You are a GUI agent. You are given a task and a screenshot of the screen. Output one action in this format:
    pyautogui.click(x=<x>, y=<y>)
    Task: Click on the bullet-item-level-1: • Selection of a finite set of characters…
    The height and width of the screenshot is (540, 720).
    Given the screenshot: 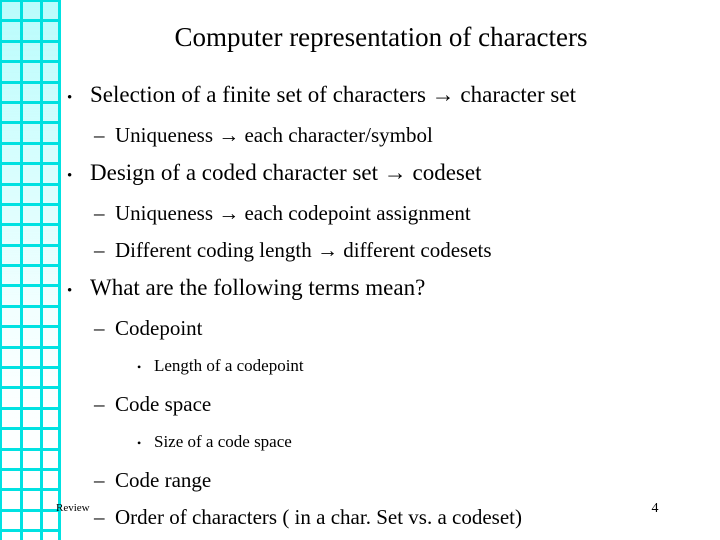 What is the action you would take?
    pyautogui.click(x=385, y=96)
    